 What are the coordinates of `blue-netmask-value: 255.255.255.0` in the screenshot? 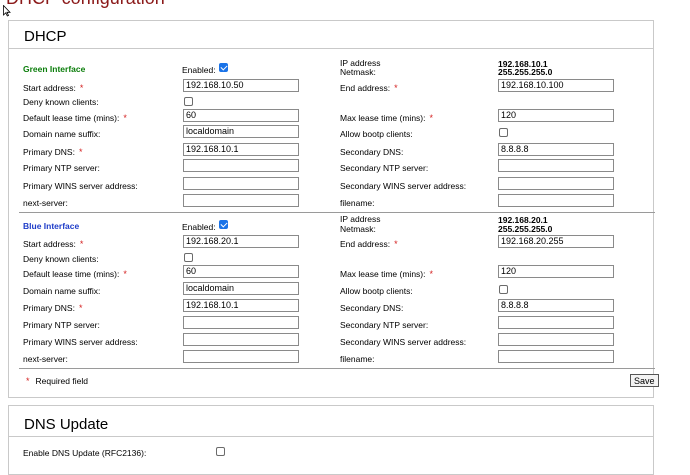 It's located at (525, 229).